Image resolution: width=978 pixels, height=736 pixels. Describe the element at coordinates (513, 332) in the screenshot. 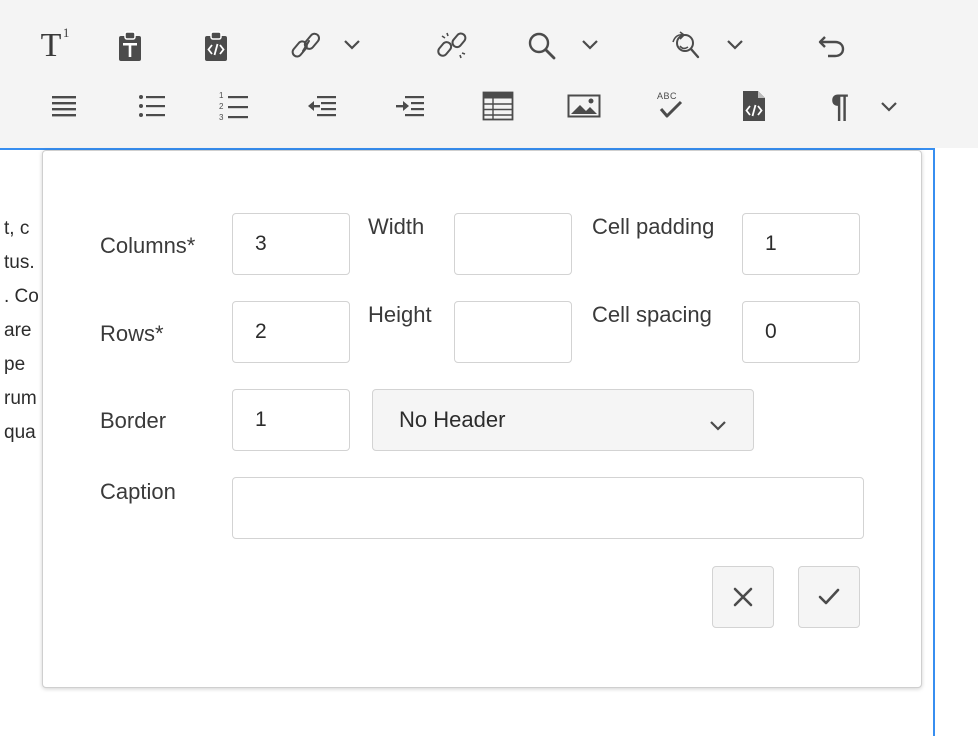

I see `height-input` at that location.